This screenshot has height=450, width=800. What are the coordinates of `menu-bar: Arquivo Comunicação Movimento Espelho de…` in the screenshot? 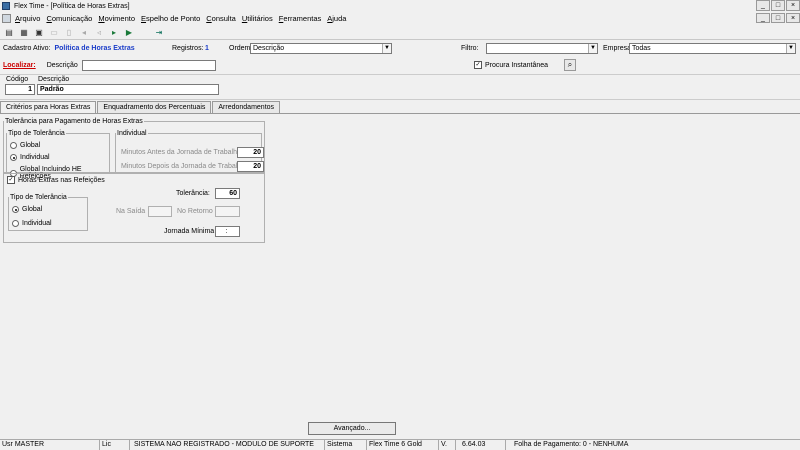 It's located at (400, 18).